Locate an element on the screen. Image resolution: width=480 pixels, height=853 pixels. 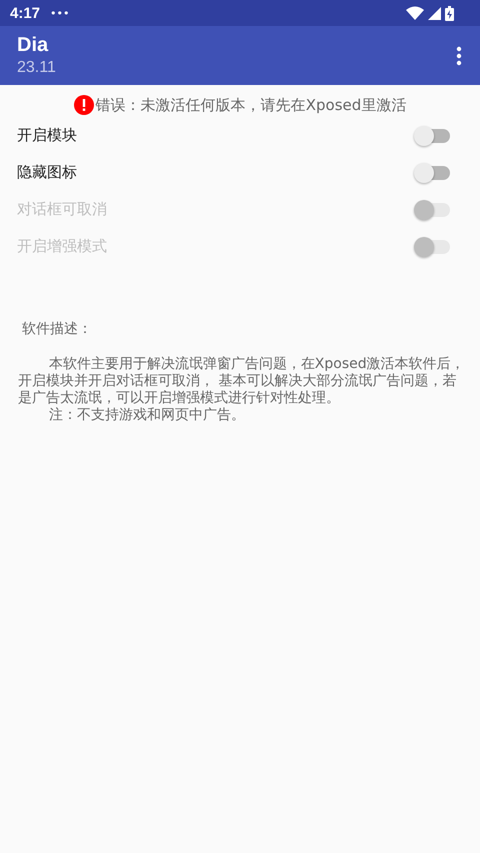
error-icon is located at coordinates (84, 105).